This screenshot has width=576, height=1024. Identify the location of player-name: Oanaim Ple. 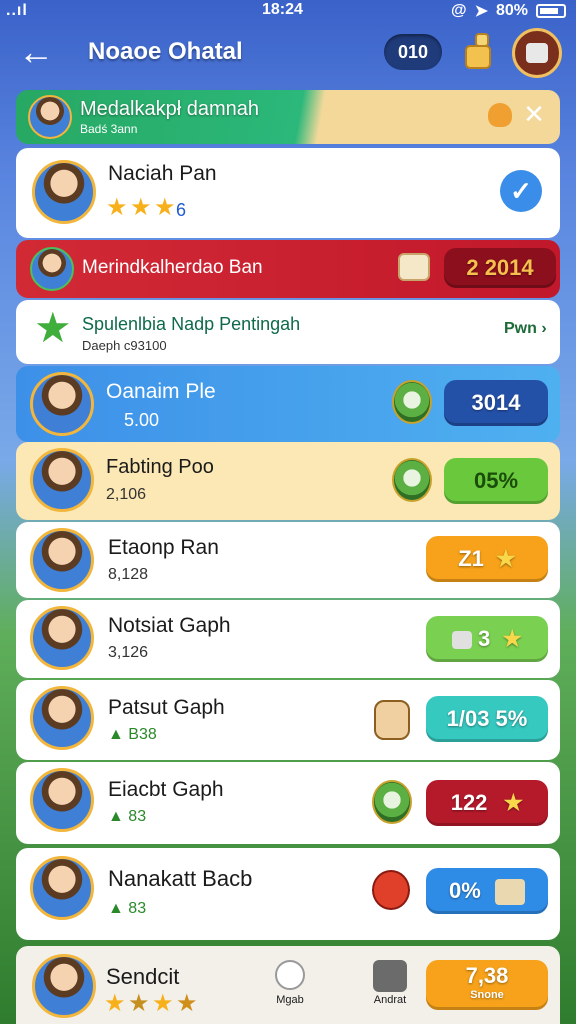
(161, 391).